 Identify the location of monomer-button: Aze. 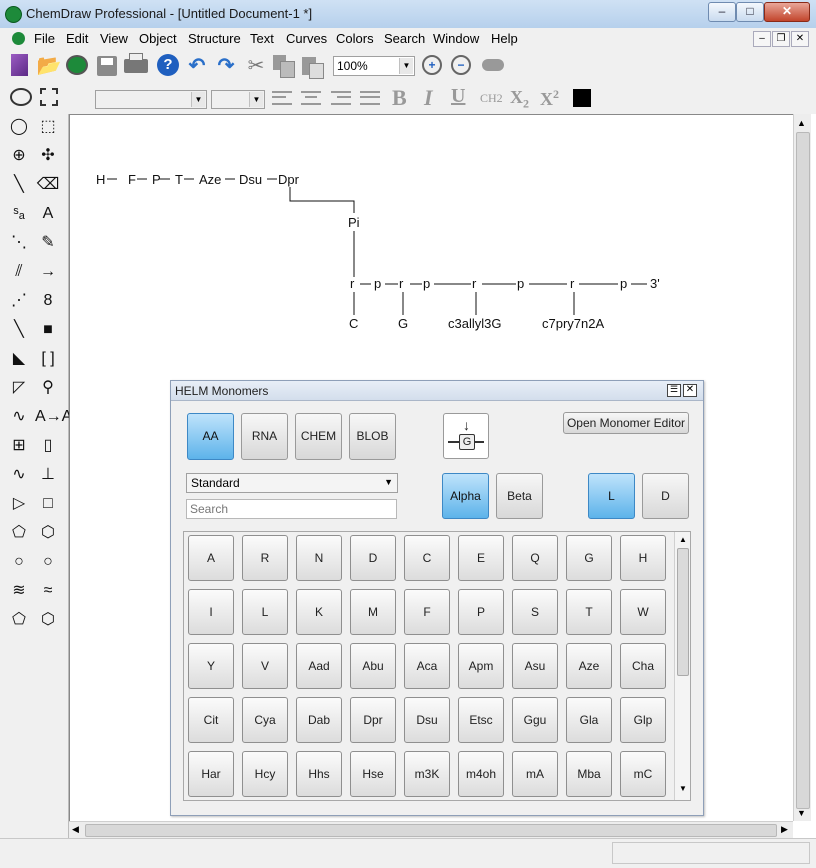
(589, 666).